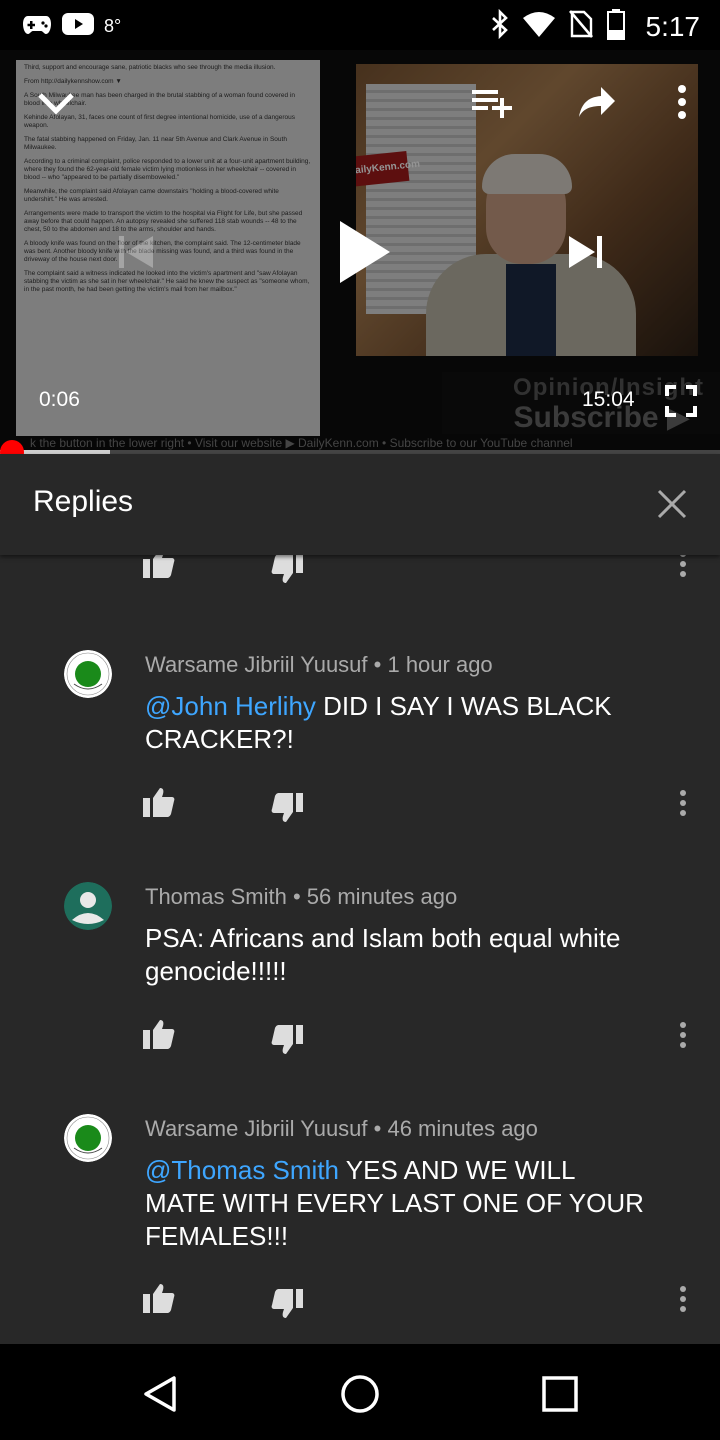 Image resolution: width=720 pixels, height=1440 pixels. I want to click on reply-meta: Warsame Jibriil Yuusuf • 1 hour ago, so click(319, 664).